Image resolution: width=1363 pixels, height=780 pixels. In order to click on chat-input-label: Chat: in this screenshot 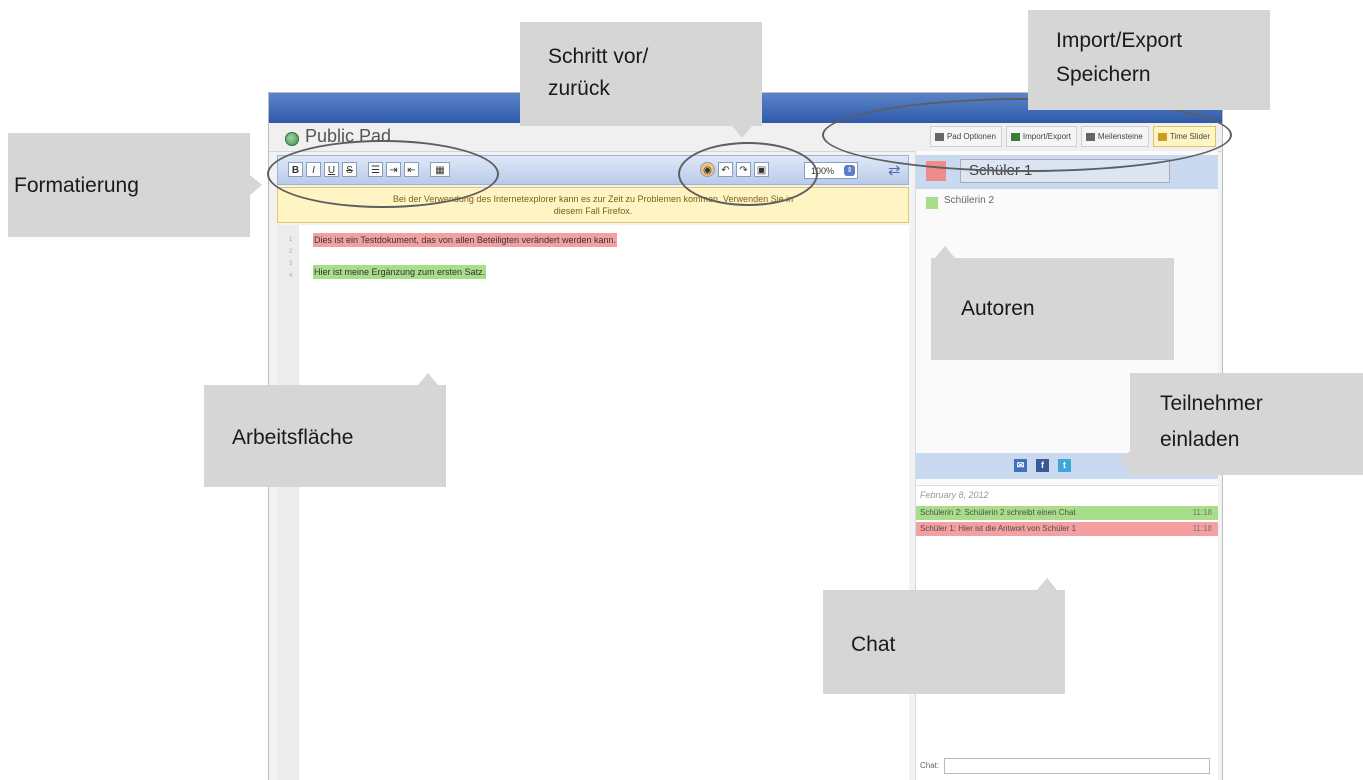, I will do `click(930, 765)`.